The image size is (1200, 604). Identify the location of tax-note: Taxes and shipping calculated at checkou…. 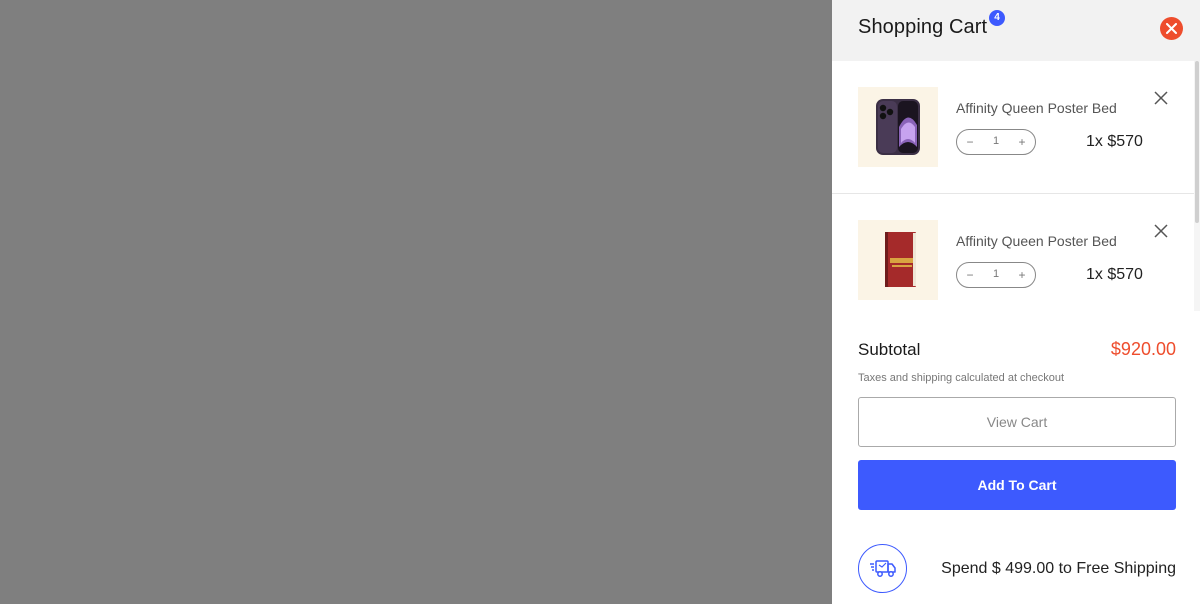
(961, 378).